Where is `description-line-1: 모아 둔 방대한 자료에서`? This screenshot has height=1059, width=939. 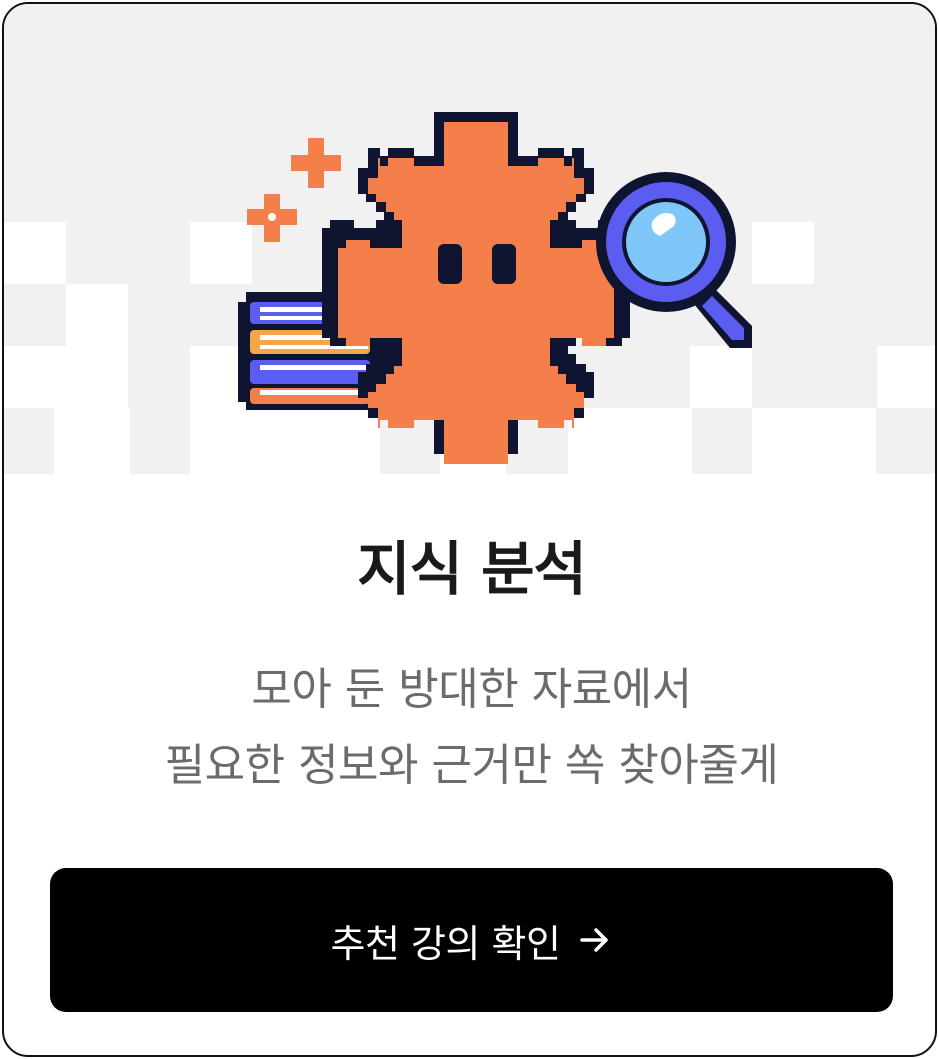
description-line-1: 모아 둔 방대한 자료에서 is located at coordinates (471, 689).